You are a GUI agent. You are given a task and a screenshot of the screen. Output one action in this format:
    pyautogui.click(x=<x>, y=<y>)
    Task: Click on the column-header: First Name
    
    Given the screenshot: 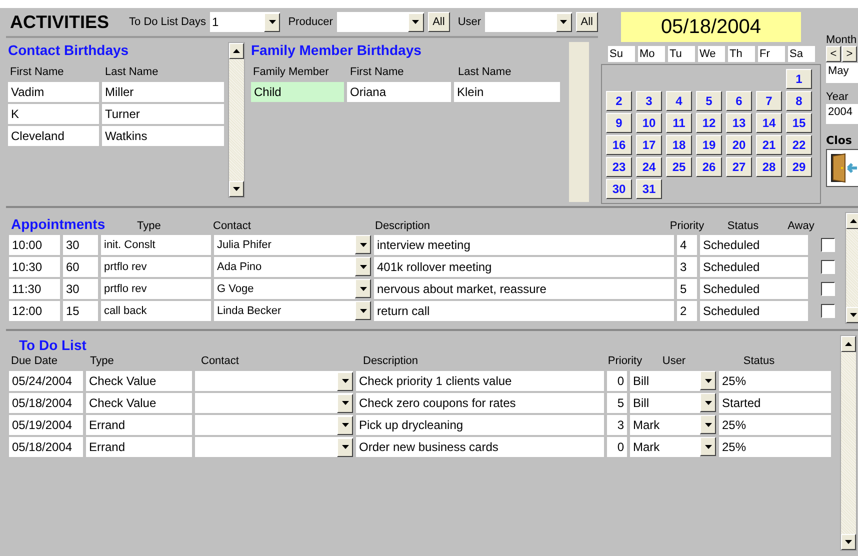 What is the action you would take?
    pyautogui.click(x=377, y=72)
    